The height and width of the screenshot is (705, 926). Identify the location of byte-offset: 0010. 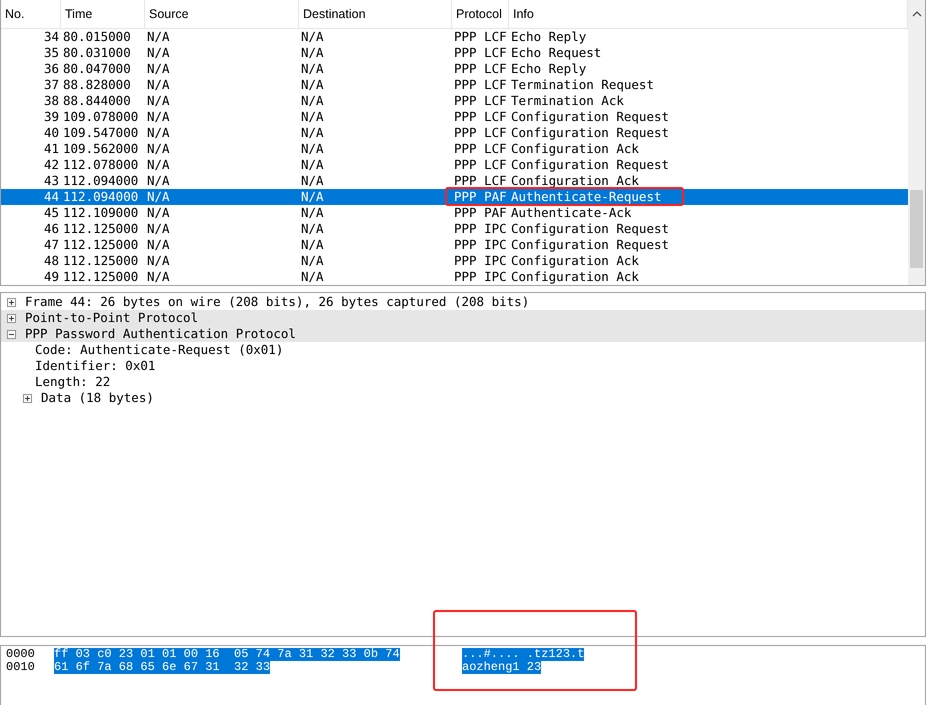
(20, 667).